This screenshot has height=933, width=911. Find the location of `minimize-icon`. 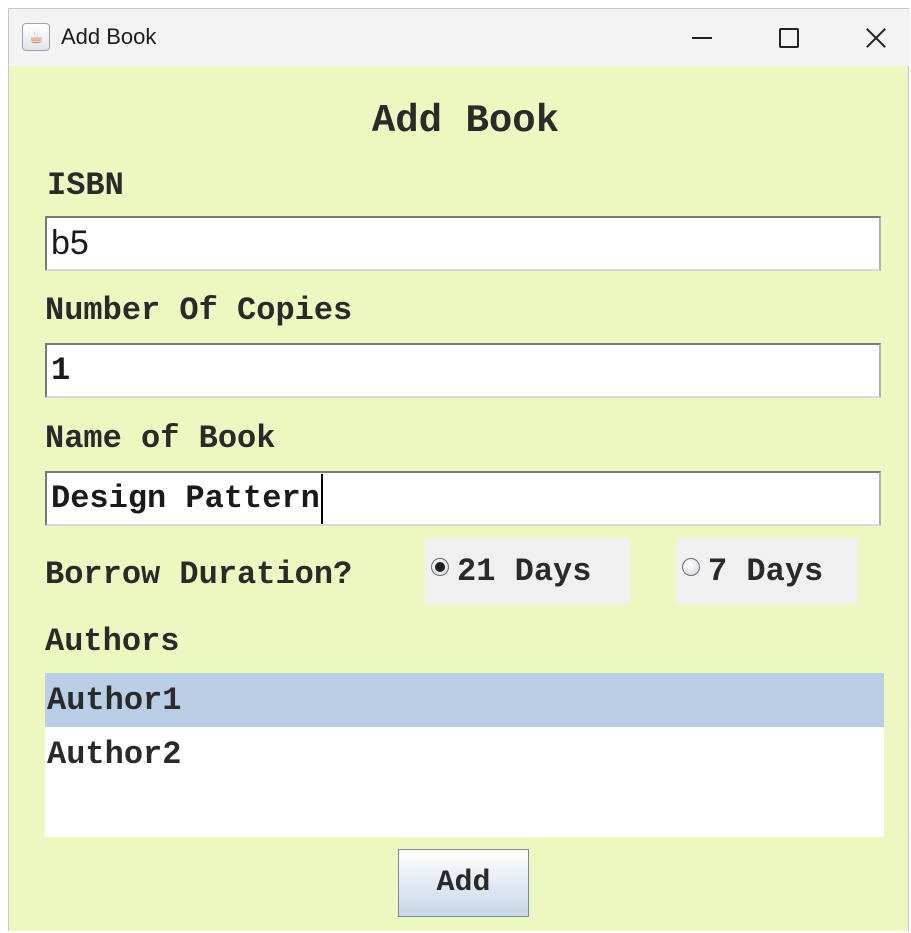

minimize-icon is located at coordinates (702, 37).